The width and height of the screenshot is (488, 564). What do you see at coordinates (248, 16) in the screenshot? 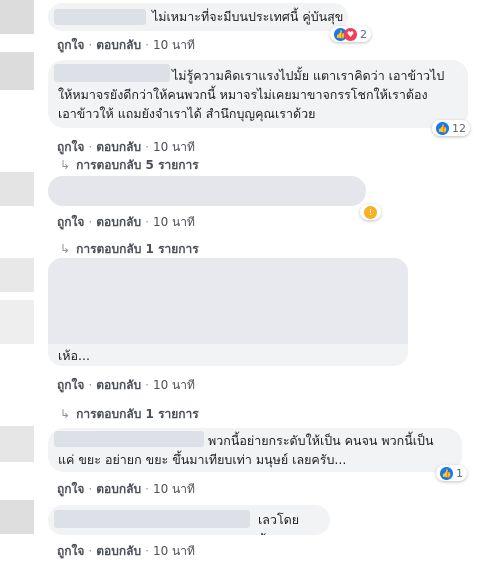
I see `comment-text: ไม่เหมาะที่จะมีบนประเทศนี้ คู่บันสุข` at bounding box center [248, 16].